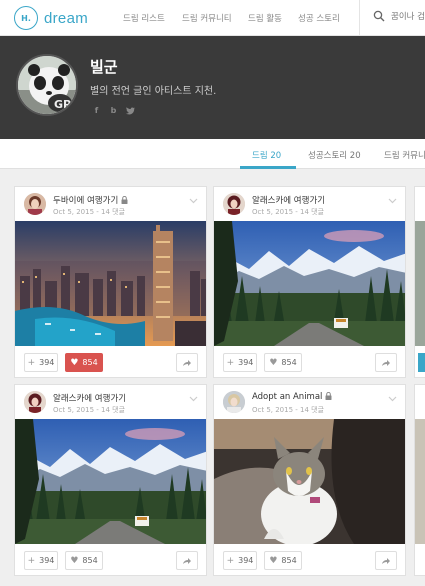  What do you see at coordinates (96, 110) in the screenshot?
I see `facebook-icon: f` at bounding box center [96, 110].